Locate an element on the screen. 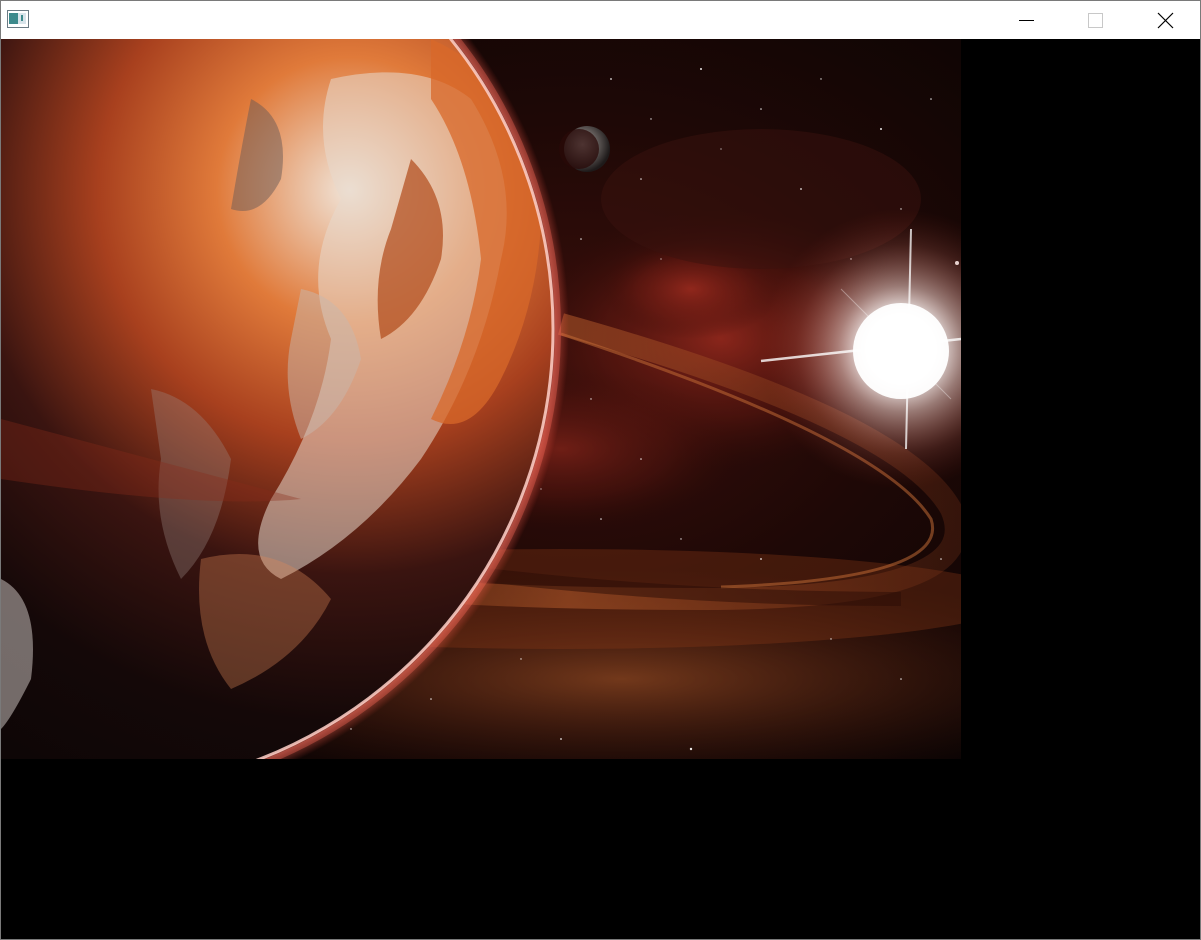 This screenshot has width=1201, height=940. minimize-icon is located at coordinates (1026, 20).